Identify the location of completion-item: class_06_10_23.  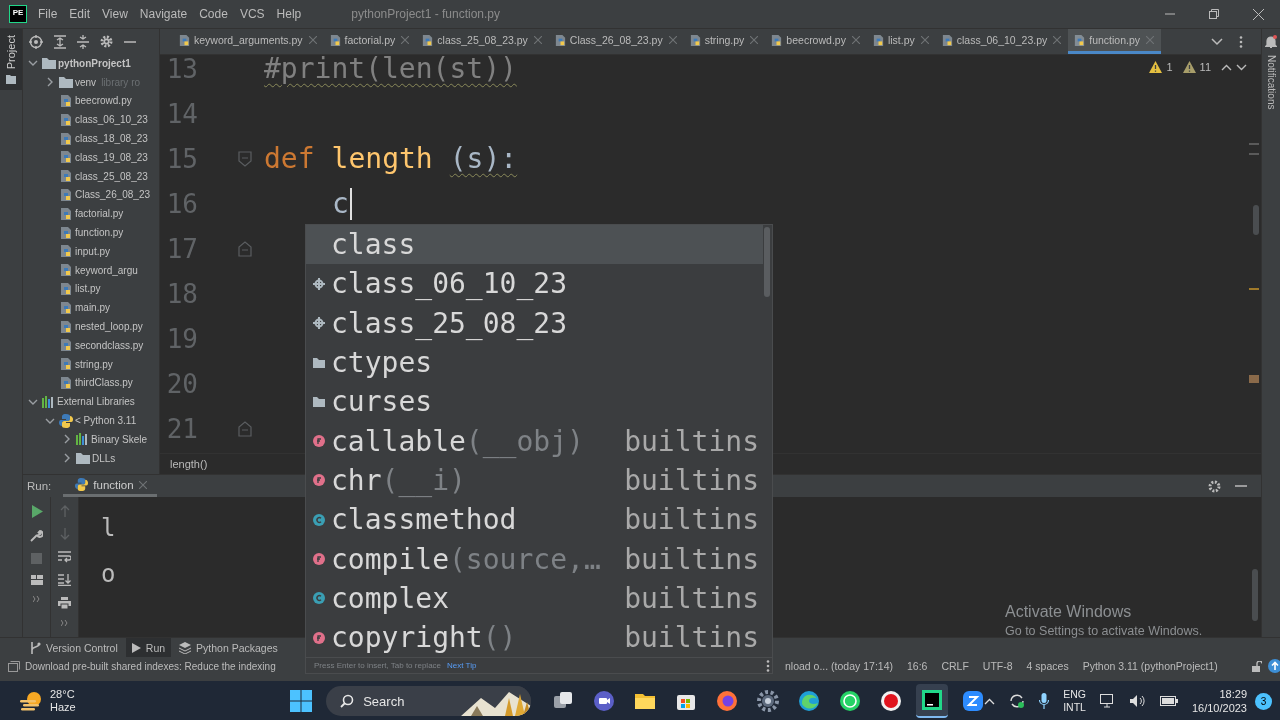
(534, 284).